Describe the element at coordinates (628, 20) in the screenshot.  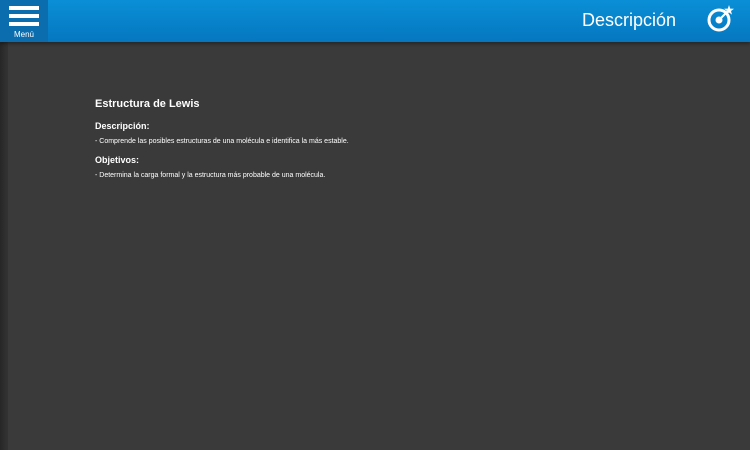
I see `page-header-title: Descripción` at that location.